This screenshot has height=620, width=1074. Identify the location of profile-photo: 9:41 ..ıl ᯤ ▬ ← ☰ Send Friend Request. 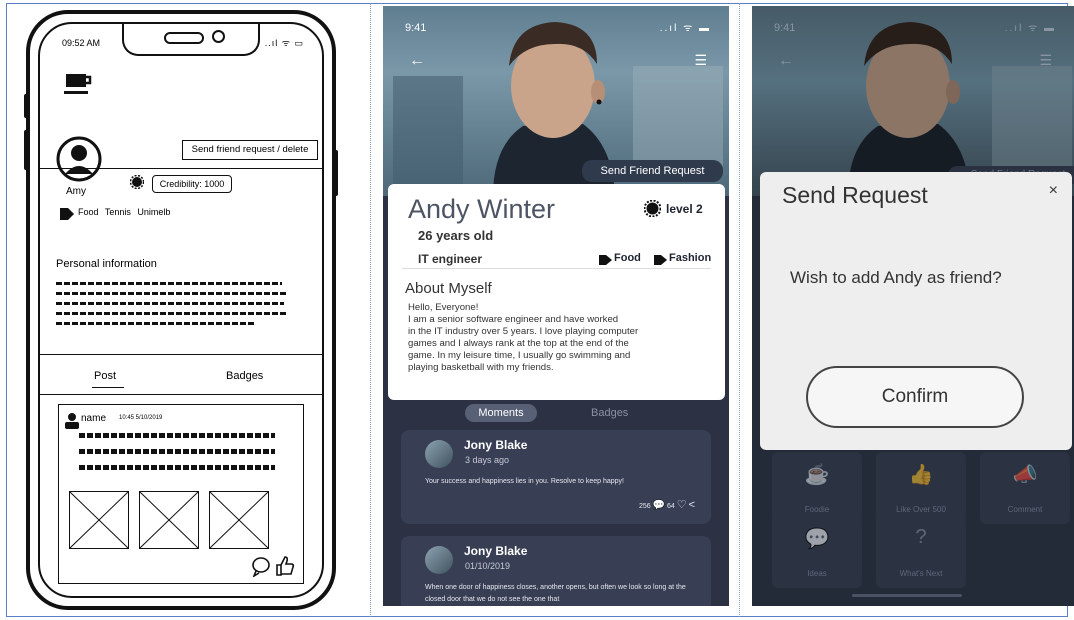
(556, 101).